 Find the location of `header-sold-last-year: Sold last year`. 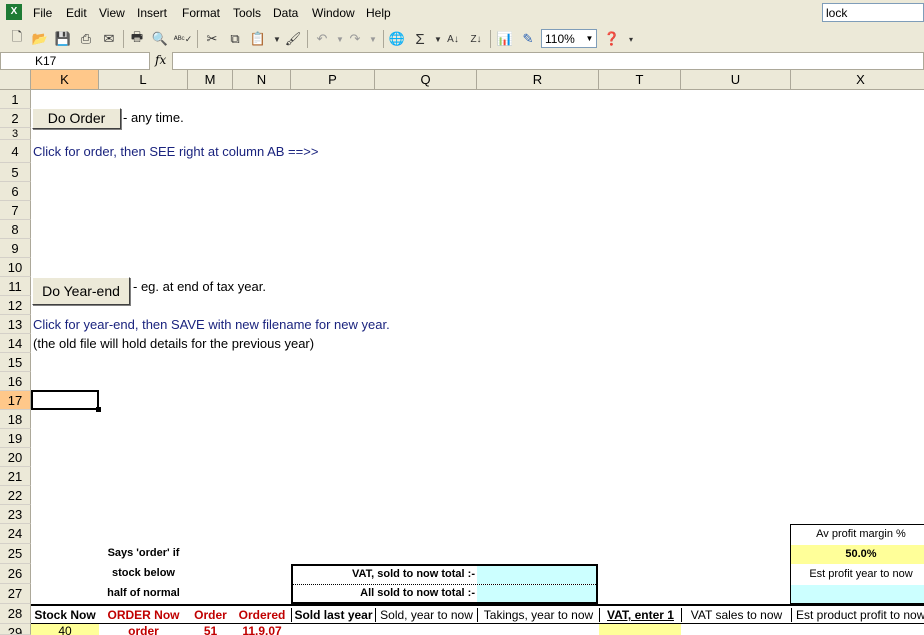

header-sold-last-year: Sold last year is located at coordinates (333, 615).